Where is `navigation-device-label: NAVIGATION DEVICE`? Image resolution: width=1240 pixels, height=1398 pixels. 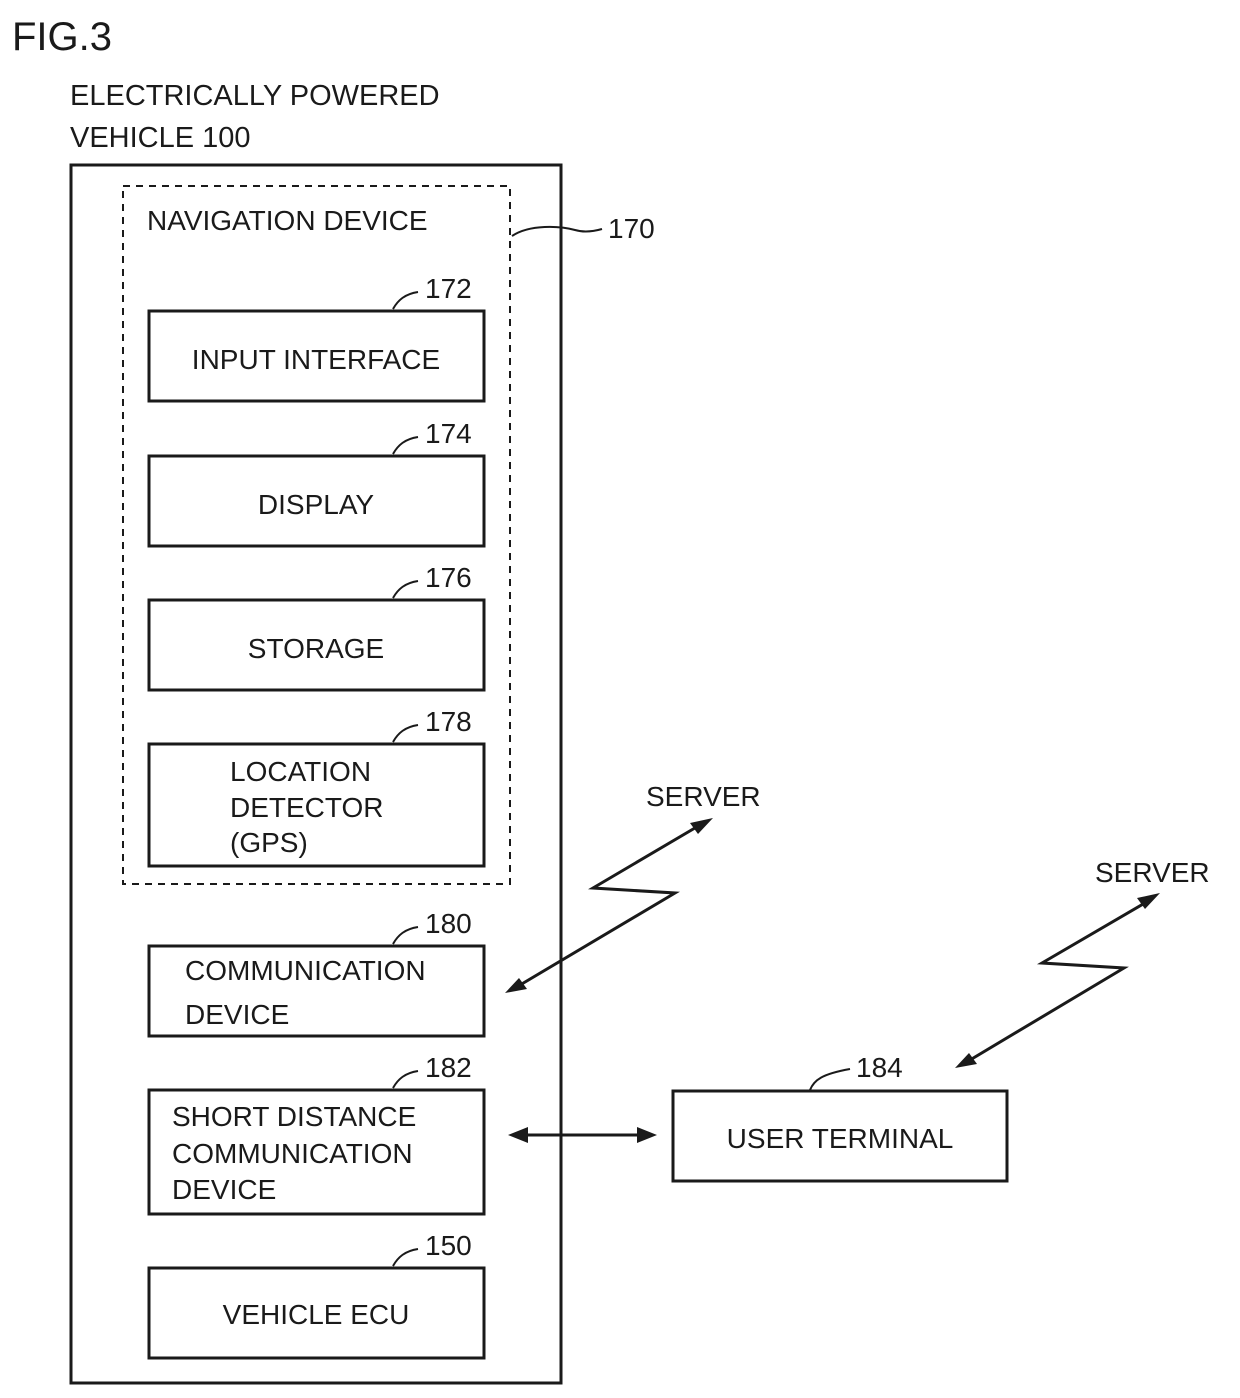 navigation-device-label: NAVIGATION DEVICE is located at coordinates (287, 220).